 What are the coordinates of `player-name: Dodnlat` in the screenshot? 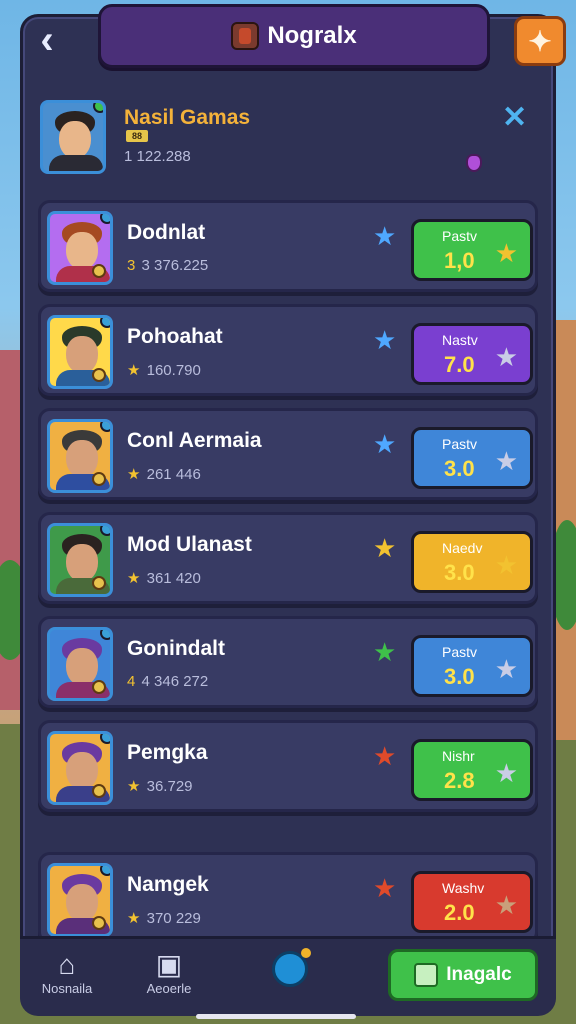 It's located at (166, 232).